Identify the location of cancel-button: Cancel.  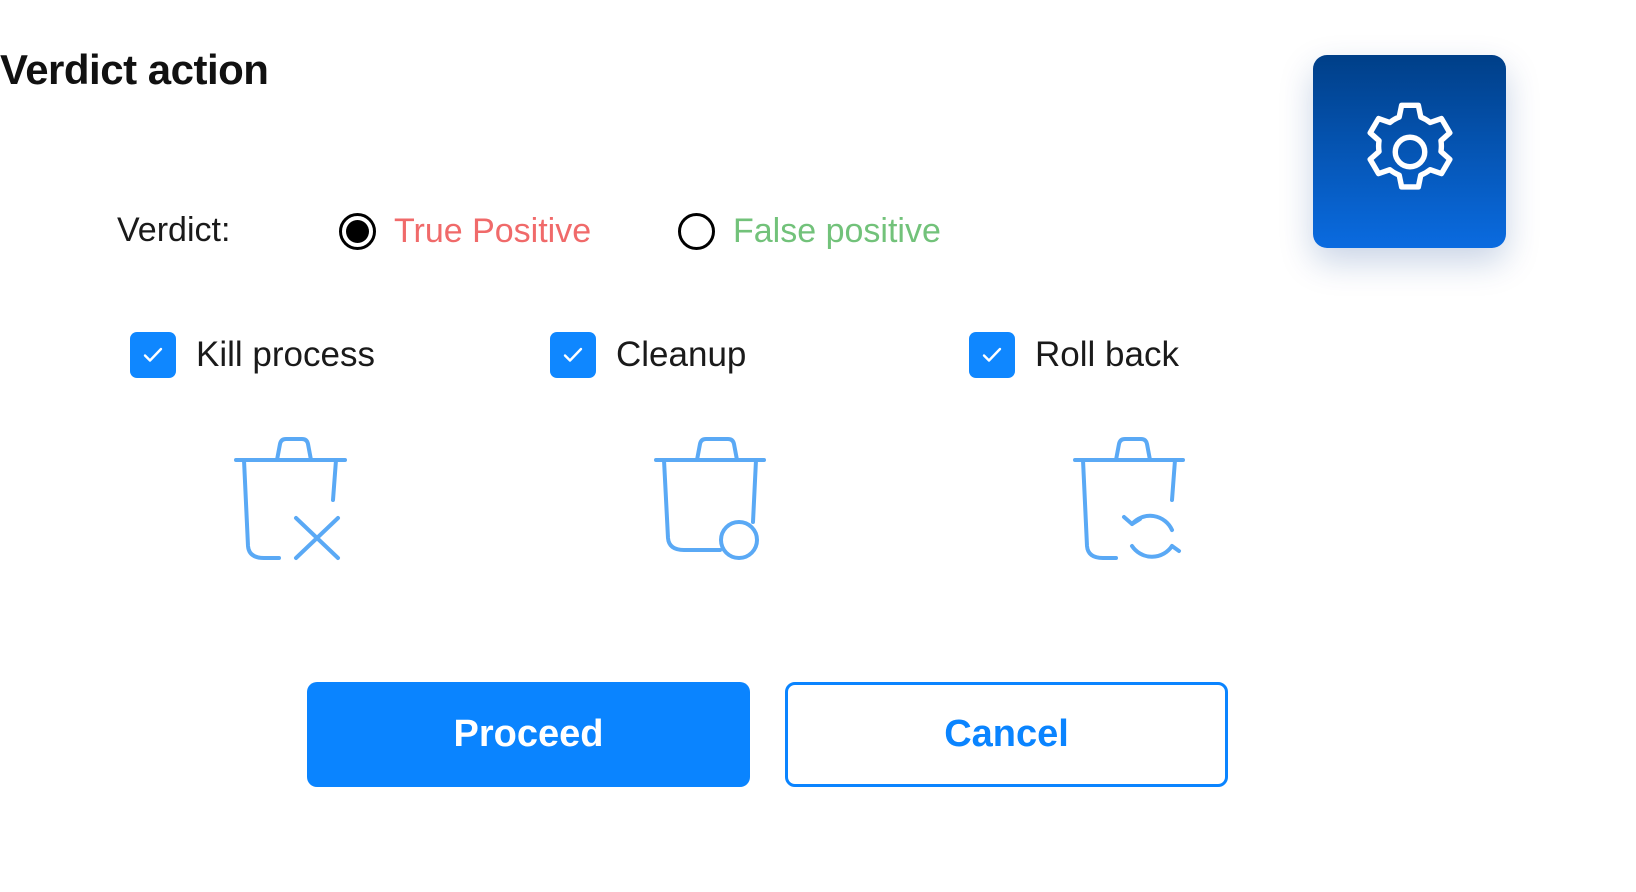
(1006, 734).